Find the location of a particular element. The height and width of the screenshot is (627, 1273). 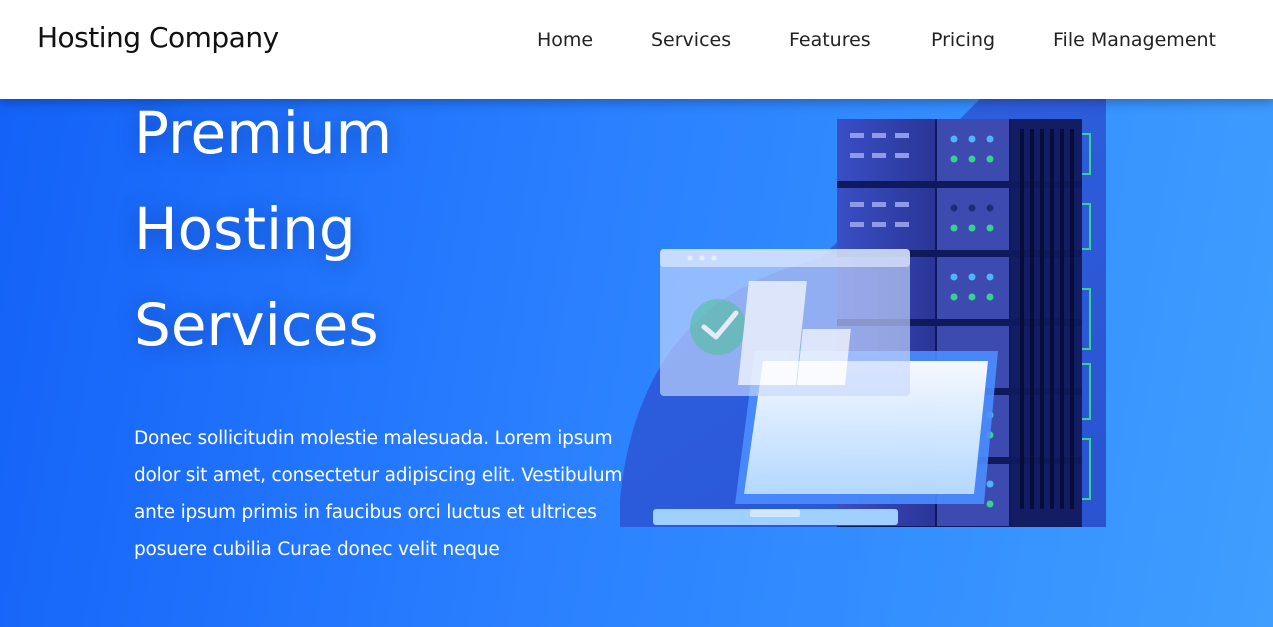

hero-title-line-3: Services is located at coordinates (256, 325).